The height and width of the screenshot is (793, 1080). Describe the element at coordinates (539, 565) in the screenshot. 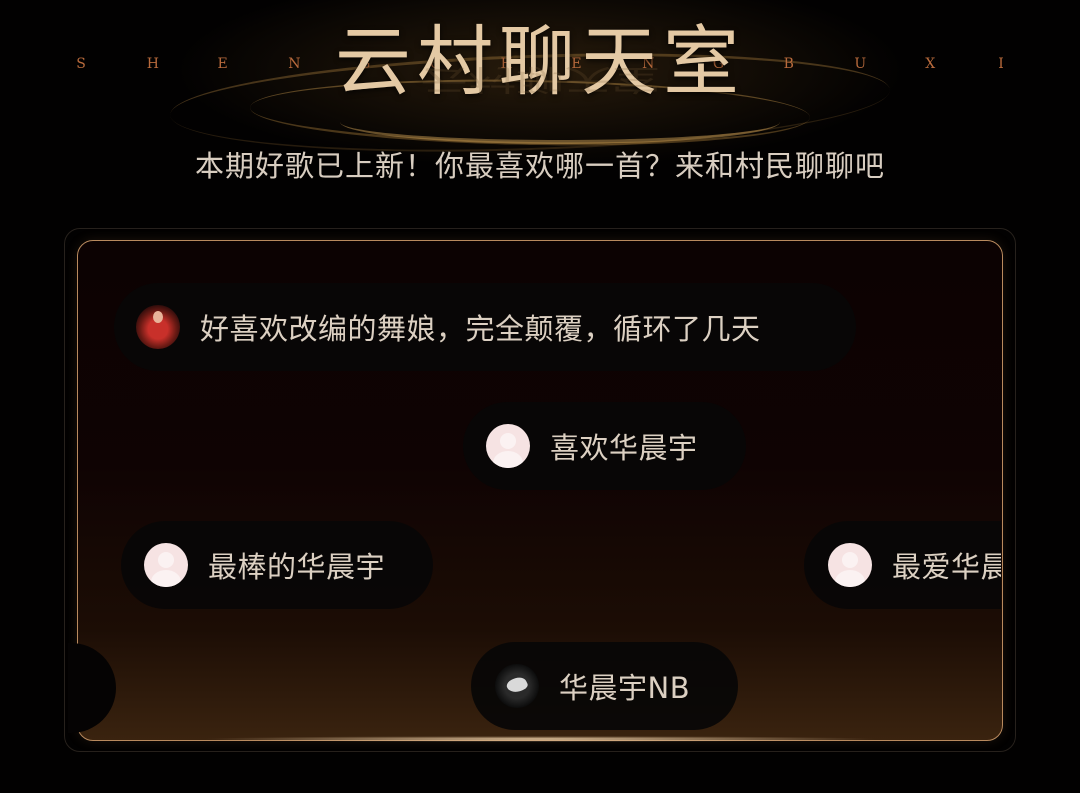

I see `chat-bubble-clip: 最爱华晨宇` at that location.